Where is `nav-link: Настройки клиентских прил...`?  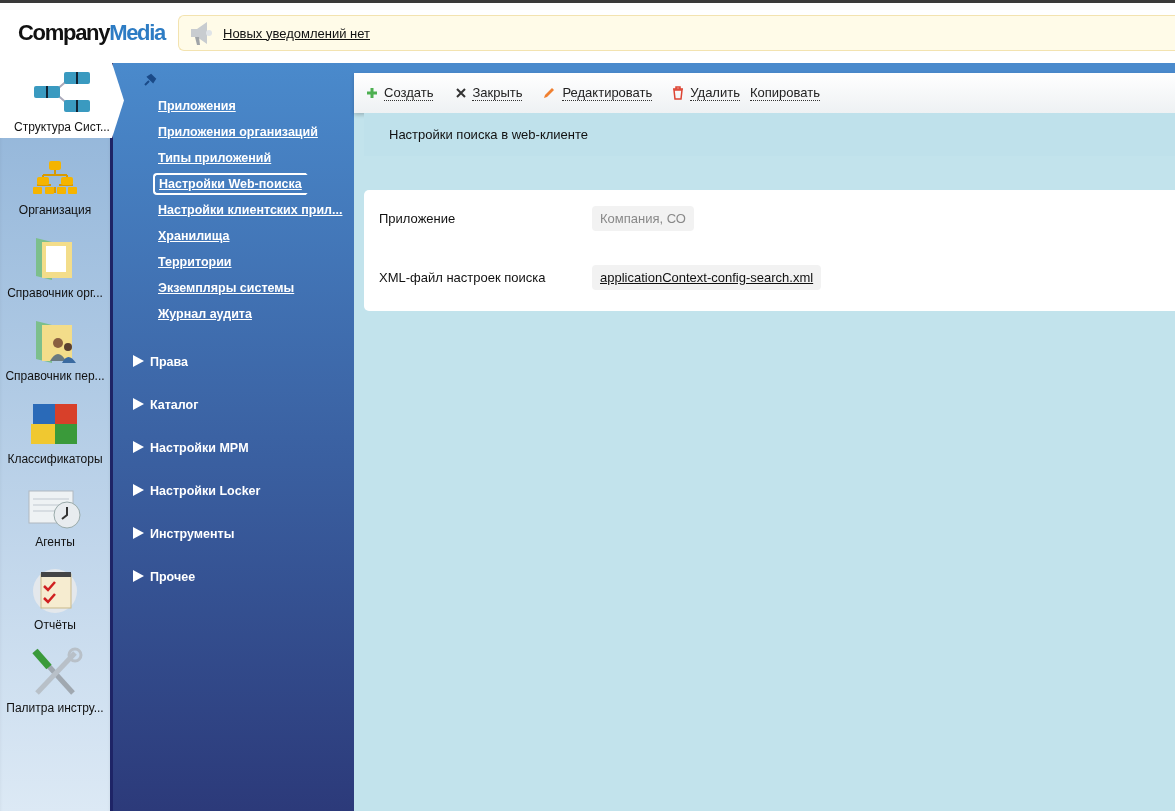
nav-link: Настройки клиентских прил... is located at coordinates (250, 210).